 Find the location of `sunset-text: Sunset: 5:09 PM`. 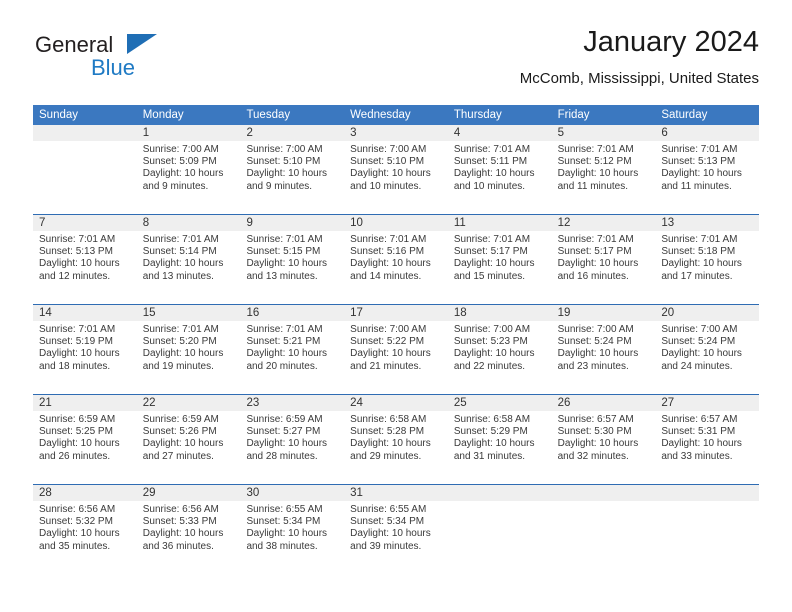

sunset-text: Sunset: 5:09 PM is located at coordinates (179, 162).